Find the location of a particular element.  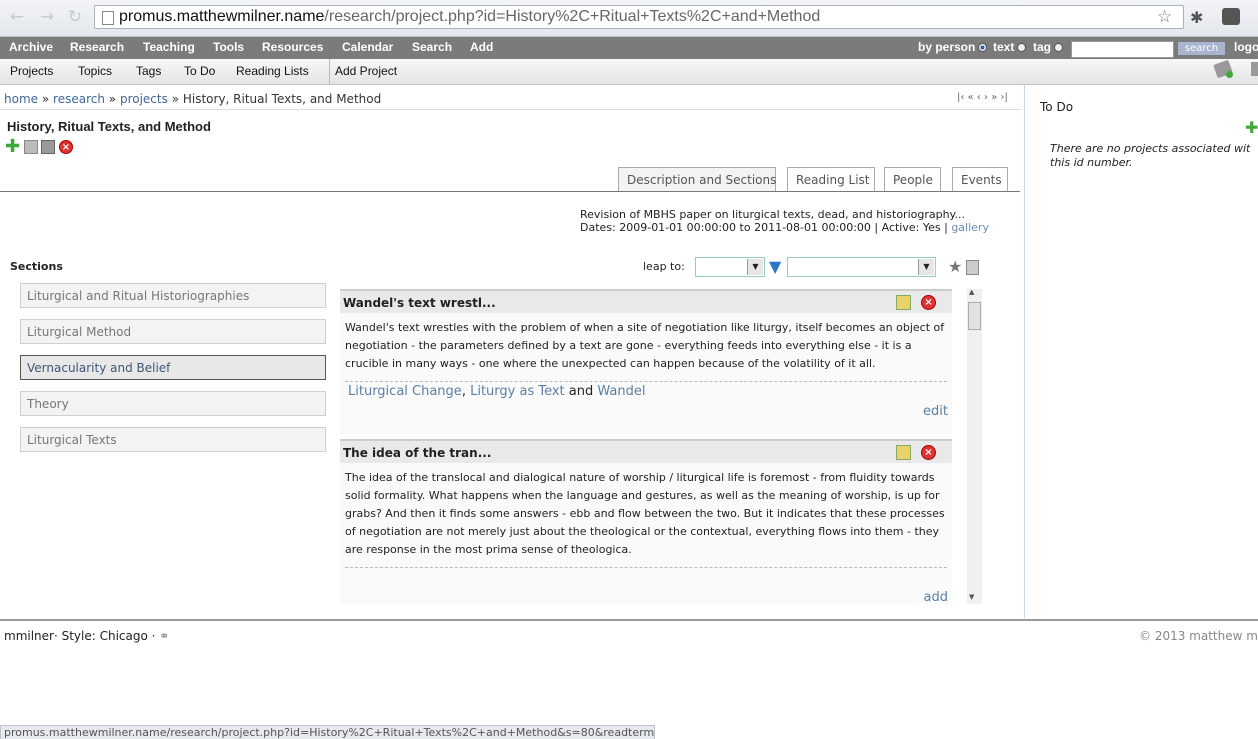

todo-title: To Do is located at coordinates (1057, 107).